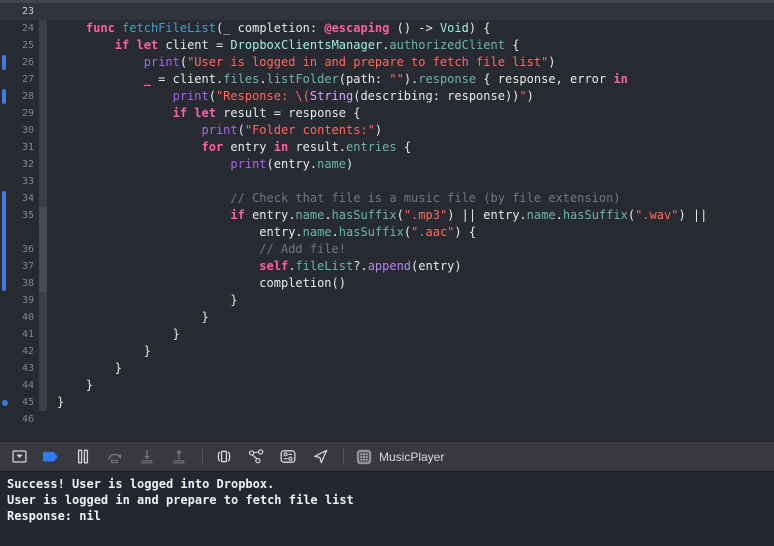 This screenshot has height=546, width=774. What do you see at coordinates (320, 457) in the screenshot?
I see `simulate-location-button` at bounding box center [320, 457].